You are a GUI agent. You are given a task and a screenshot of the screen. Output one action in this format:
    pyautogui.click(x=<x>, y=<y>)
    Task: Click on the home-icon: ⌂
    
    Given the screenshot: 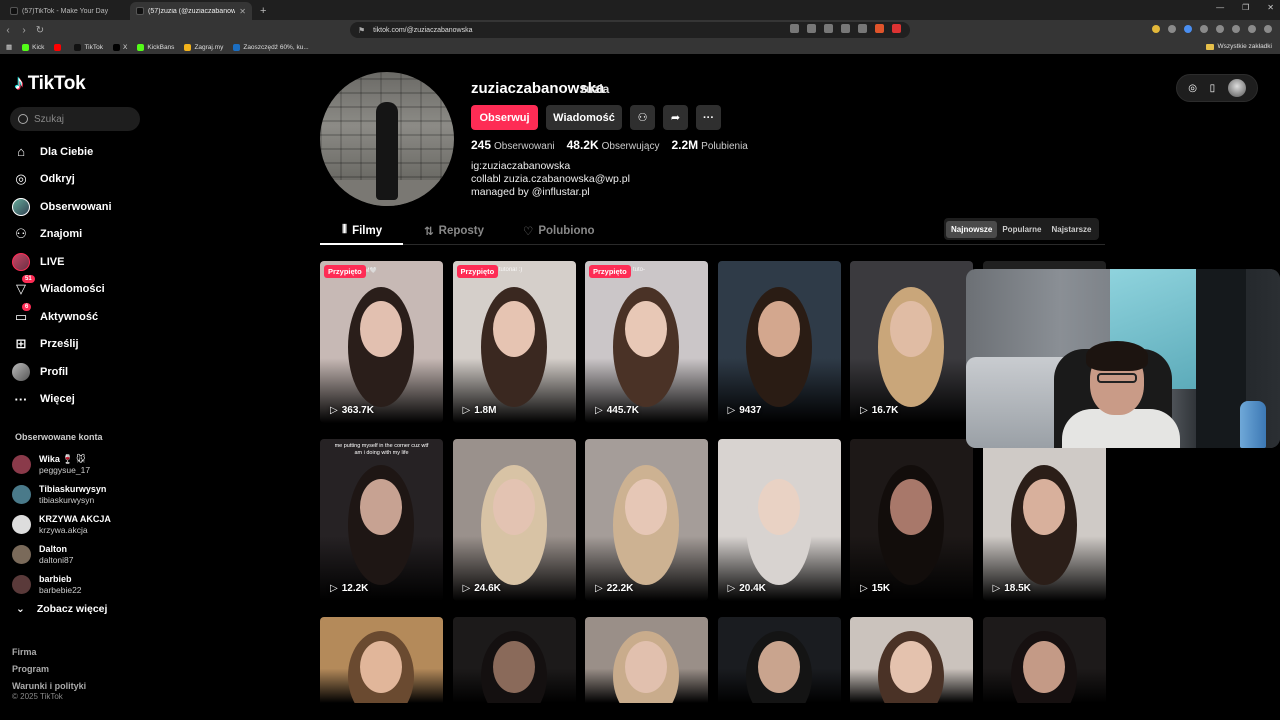 What is the action you would take?
    pyautogui.click(x=21, y=152)
    